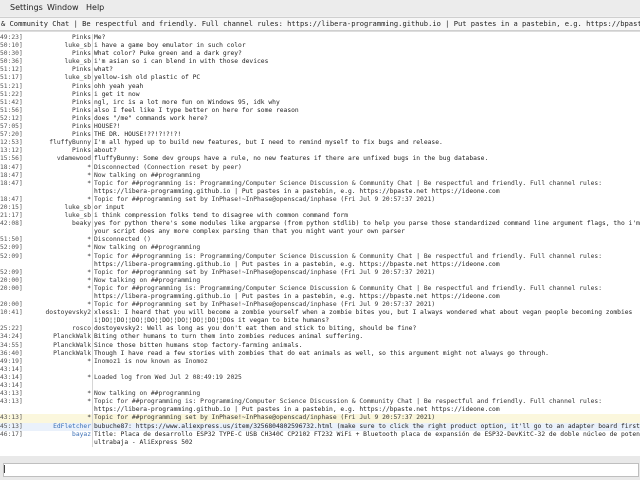 The height and width of the screenshot is (480, 640). What do you see at coordinates (11, 46) in the screenshot?
I see `timestamp: 50:10]` at bounding box center [11, 46].